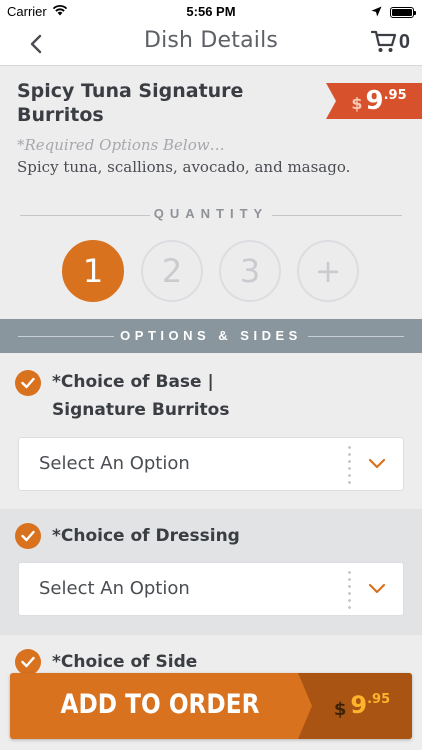  I want to click on quantity-selector: 1 2 3 +, so click(211, 271).